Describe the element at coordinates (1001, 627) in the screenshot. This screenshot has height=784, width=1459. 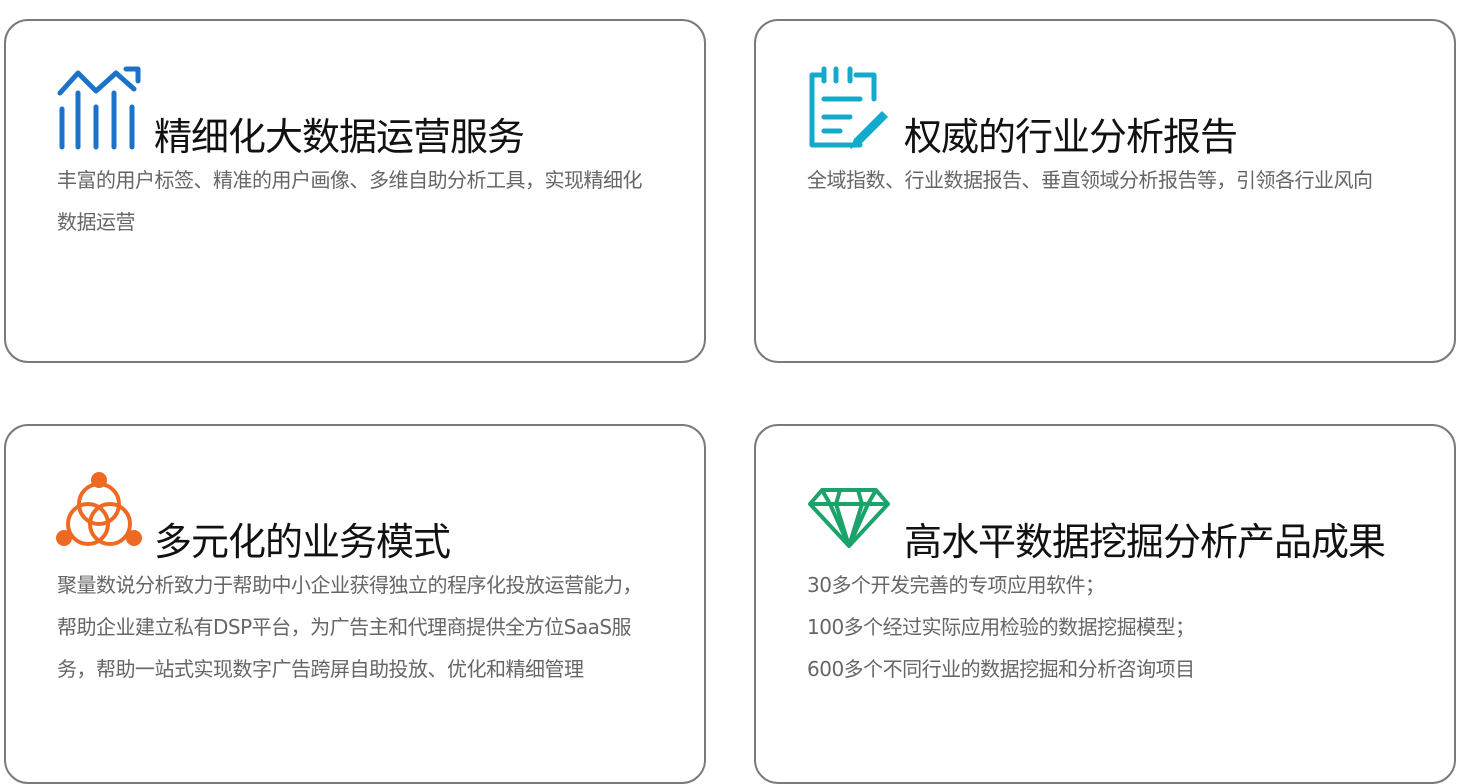
I see `card-description-line: 100多个经过实际应用检验的数据挖掘模型；` at that location.